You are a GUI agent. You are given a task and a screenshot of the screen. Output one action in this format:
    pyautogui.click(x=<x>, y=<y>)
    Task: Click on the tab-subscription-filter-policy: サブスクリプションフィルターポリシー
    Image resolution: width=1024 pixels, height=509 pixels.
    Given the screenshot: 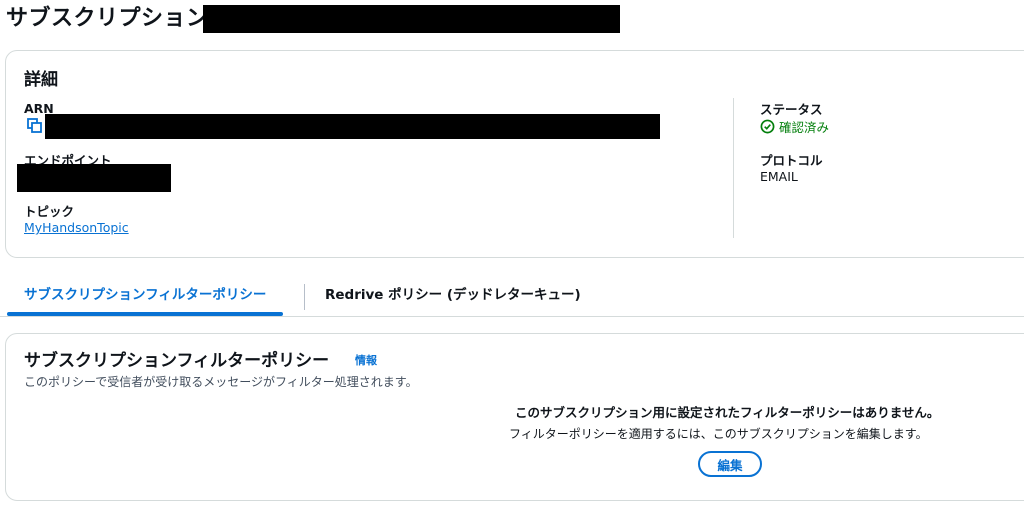 What is the action you would take?
    pyautogui.click(x=145, y=298)
    